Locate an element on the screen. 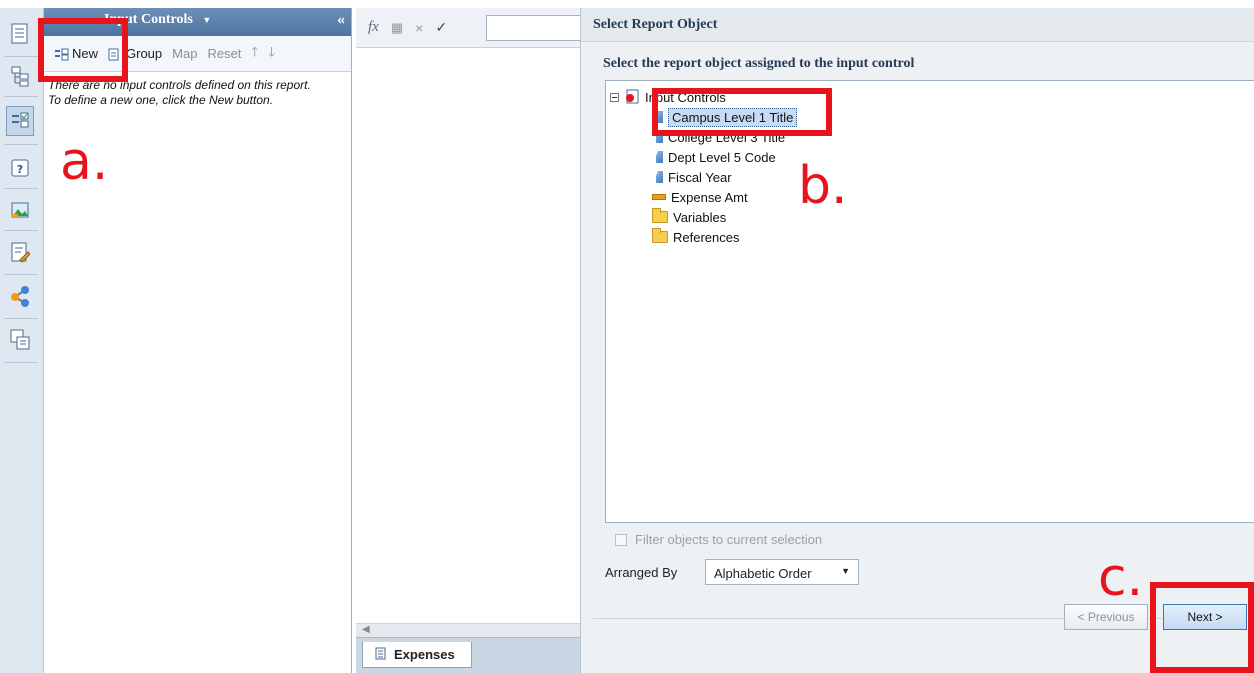  annotation-box-a is located at coordinates (83, 50).